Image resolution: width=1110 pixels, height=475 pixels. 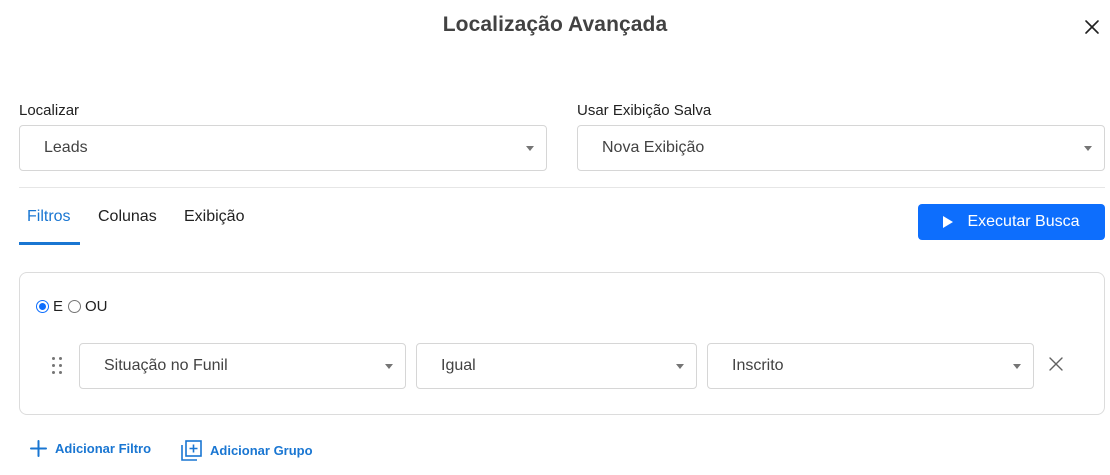 What do you see at coordinates (644, 110) in the screenshot?
I see `saved-view-label: Usar Exibição Salva` at bounding box center [644, 110].